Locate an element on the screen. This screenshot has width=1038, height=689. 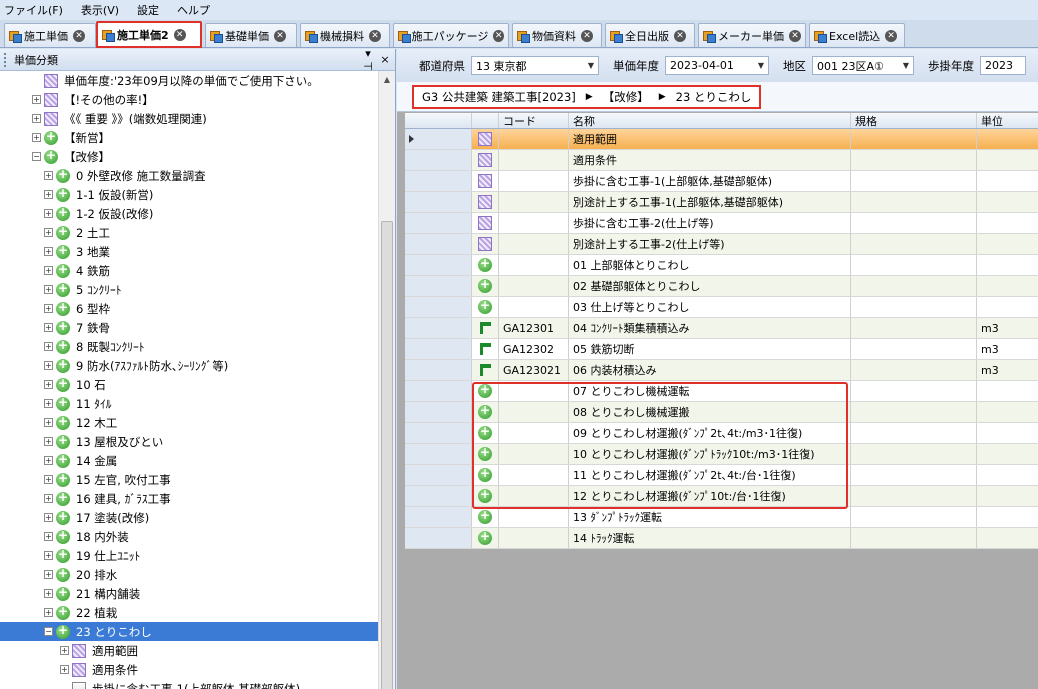
tree-node: +2 土工 is located at coordinates (189, 232).